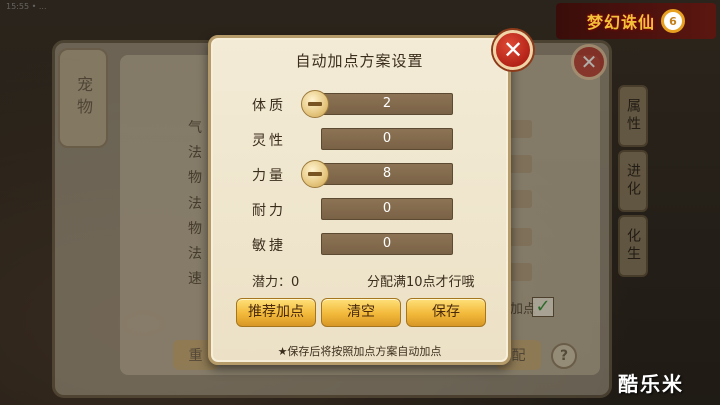 The image size is (720, 405). I want to click on logo-text: 梦幻诛仙, so click(620, 22).